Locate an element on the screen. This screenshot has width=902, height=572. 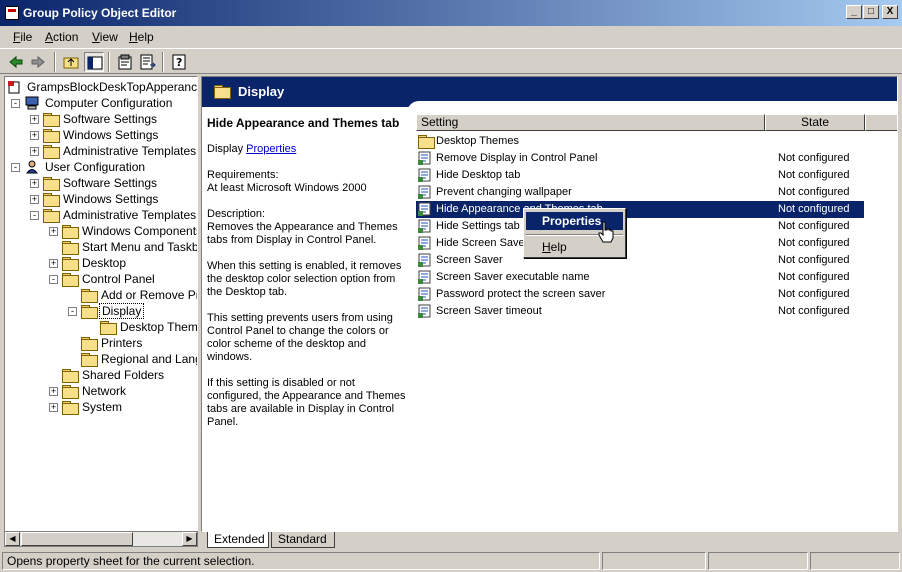
menu-file: File is located at coordinates (22, 37).